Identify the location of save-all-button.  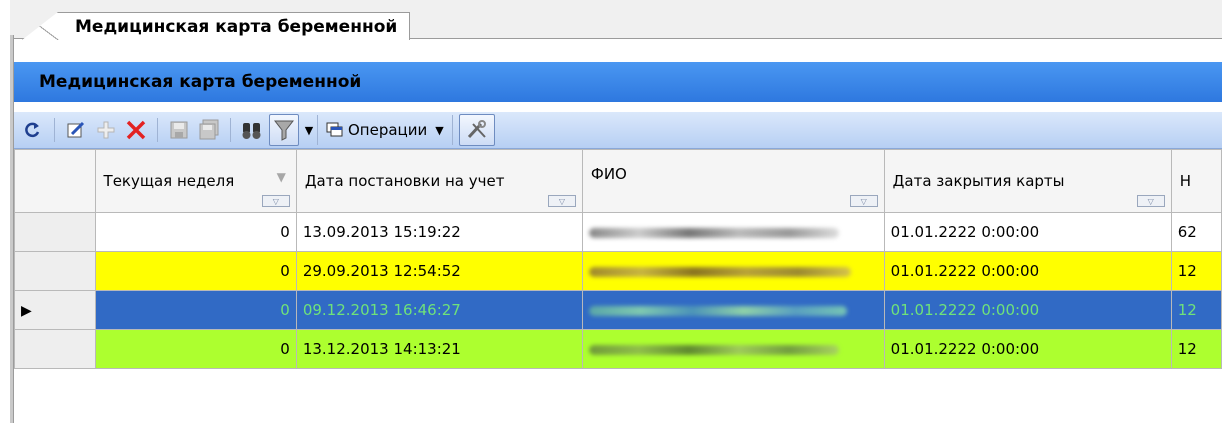
(209, 130).